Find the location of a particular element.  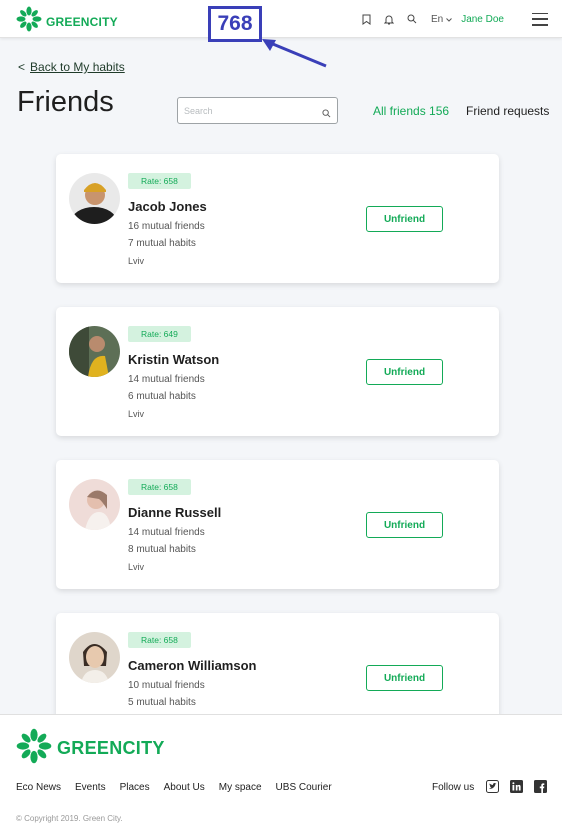

bell-icon is located at coordinates (389, 19).